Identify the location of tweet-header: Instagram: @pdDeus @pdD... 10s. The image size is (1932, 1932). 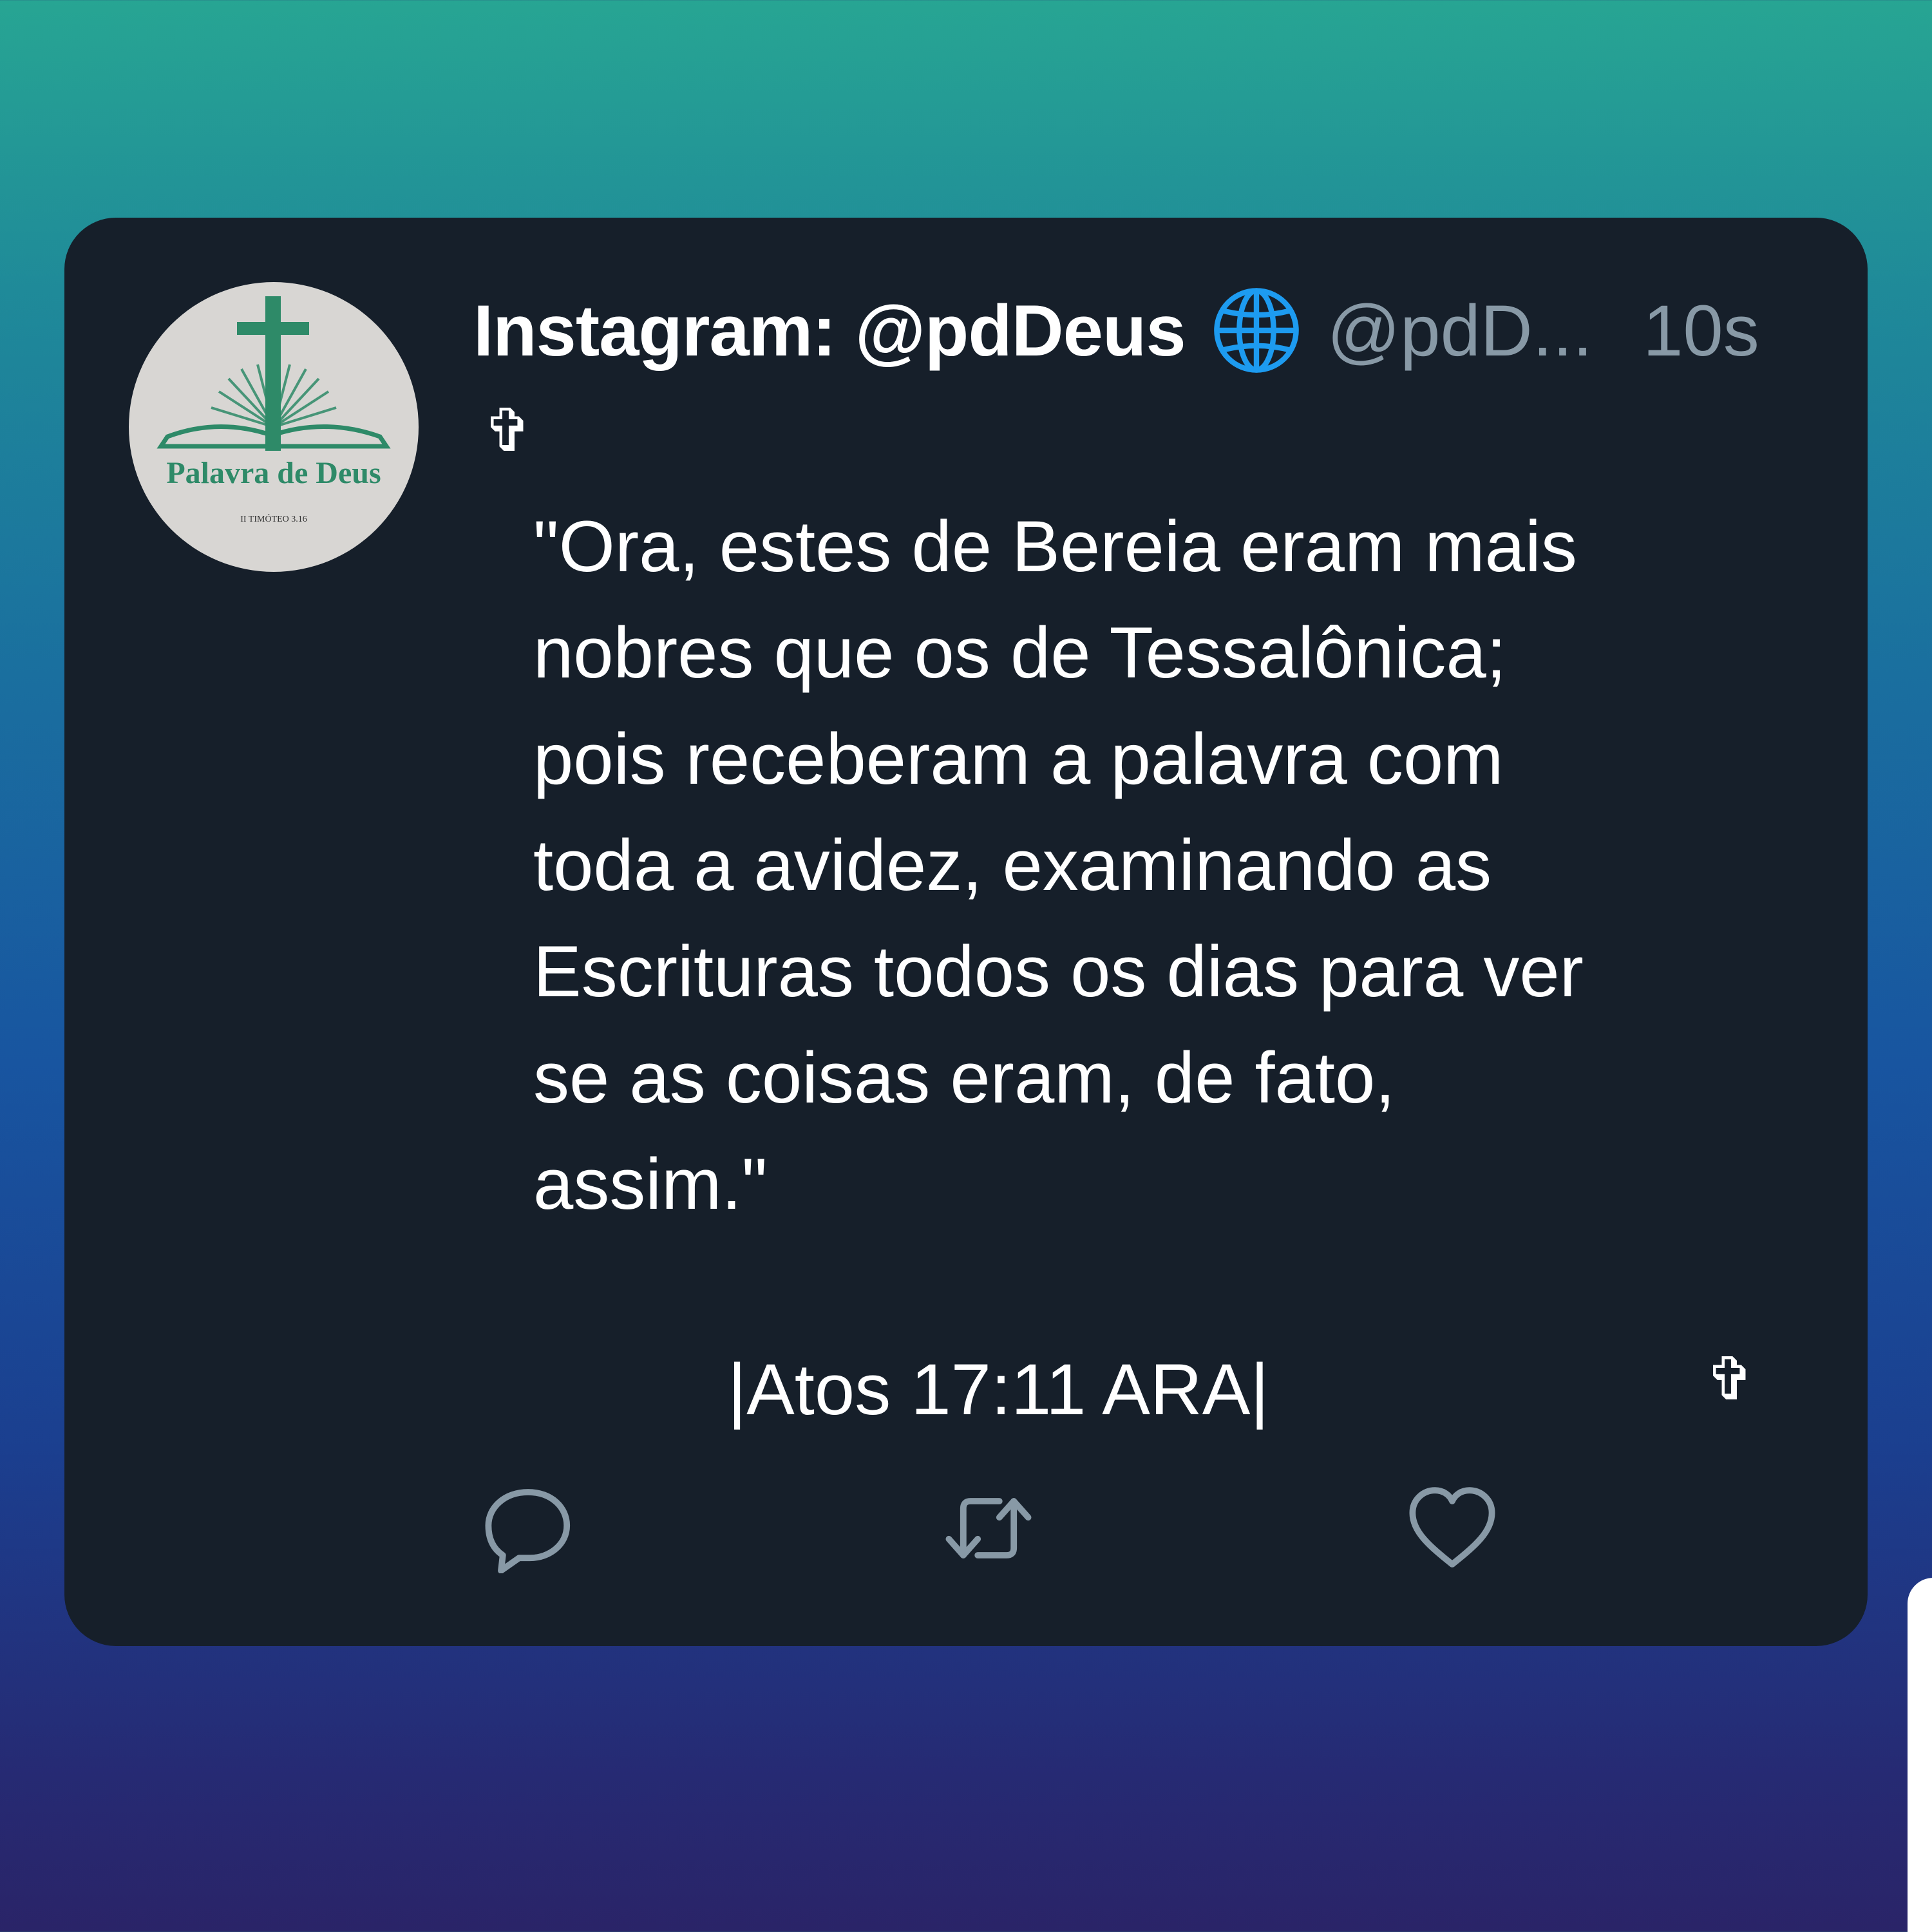
(1136, 331).